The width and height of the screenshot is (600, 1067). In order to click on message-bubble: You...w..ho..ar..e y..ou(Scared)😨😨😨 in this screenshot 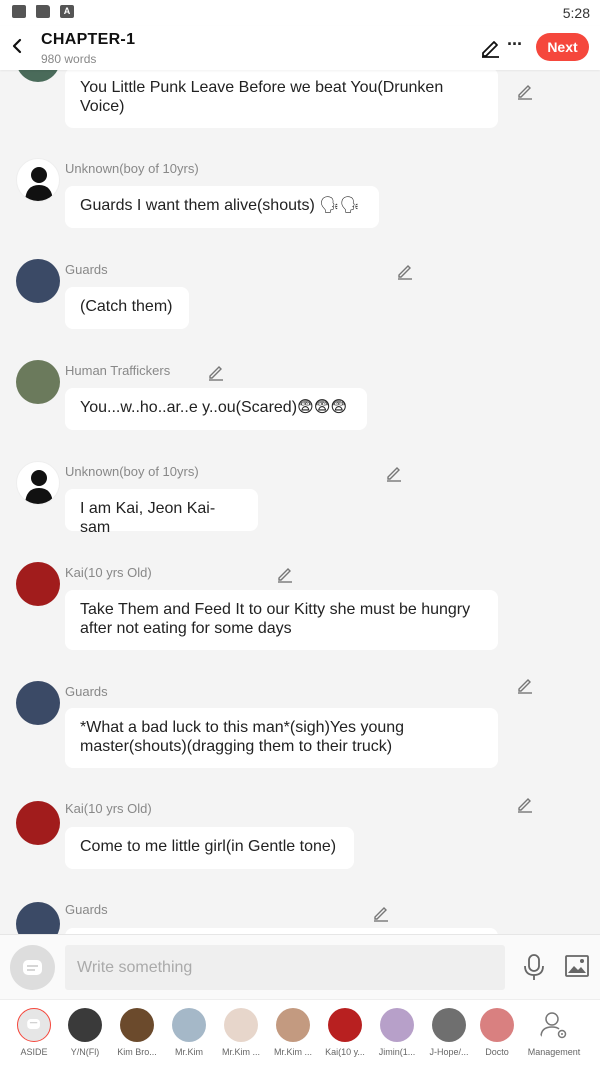, I will do `click(216, 409)`.